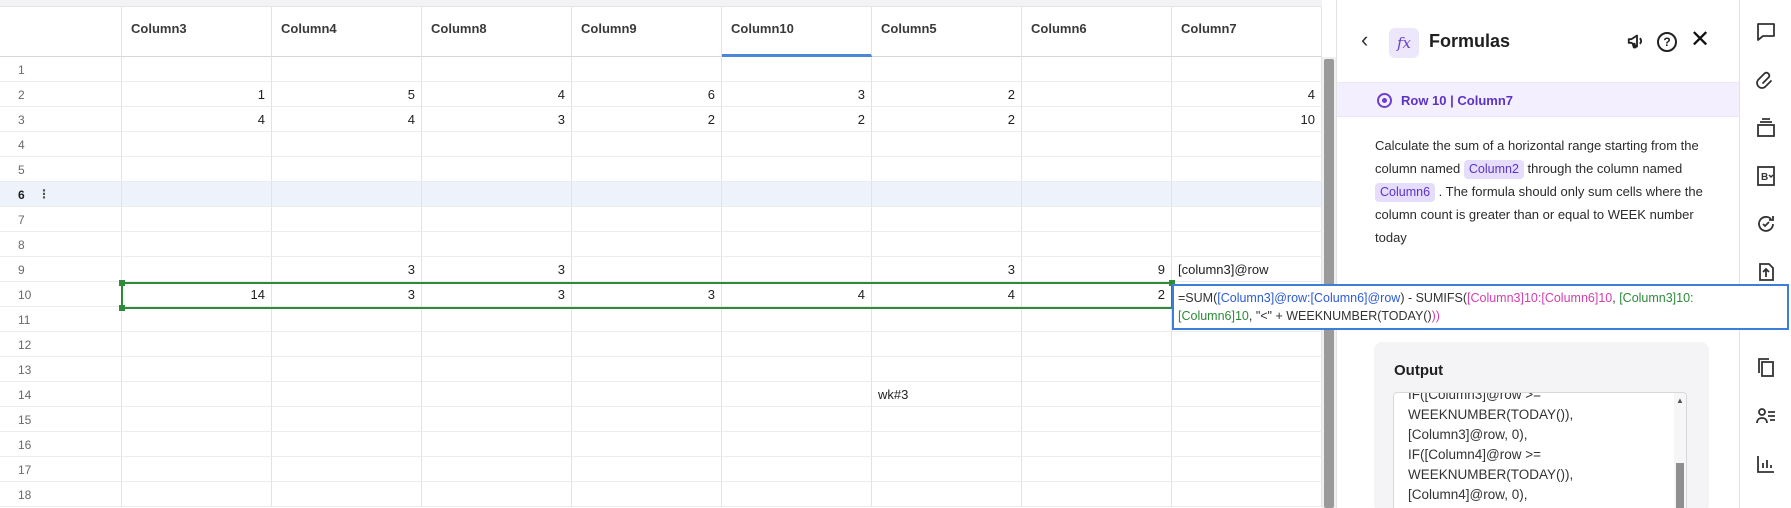  I want to click on row-number: 6 ⋮, so click(61, 194).